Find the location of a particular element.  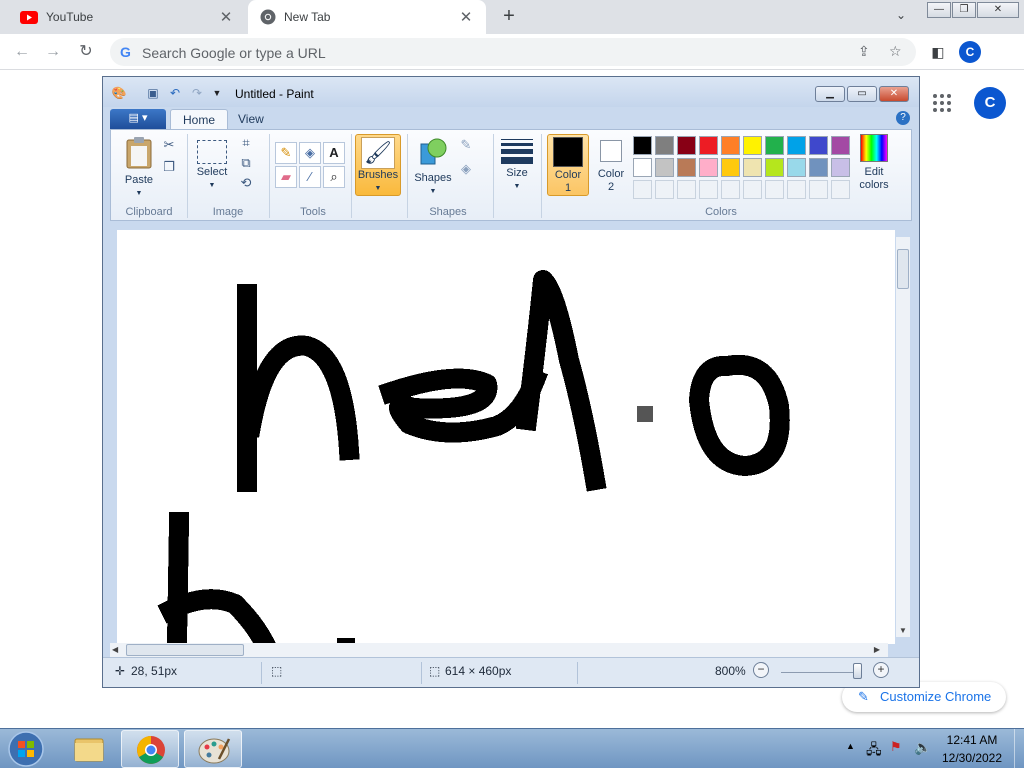

eraser-tool-icon: ▰ is located at coordinates (286, 177).